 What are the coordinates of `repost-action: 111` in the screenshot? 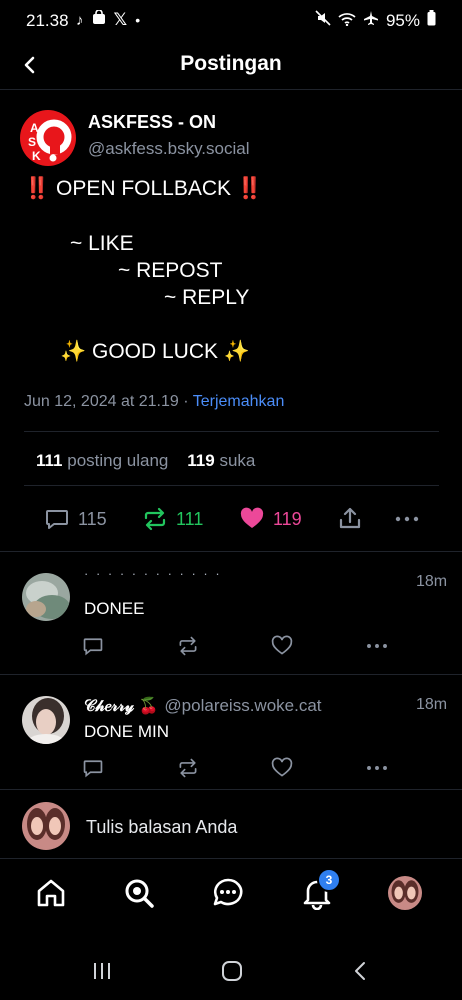 It's located at (172, 519).